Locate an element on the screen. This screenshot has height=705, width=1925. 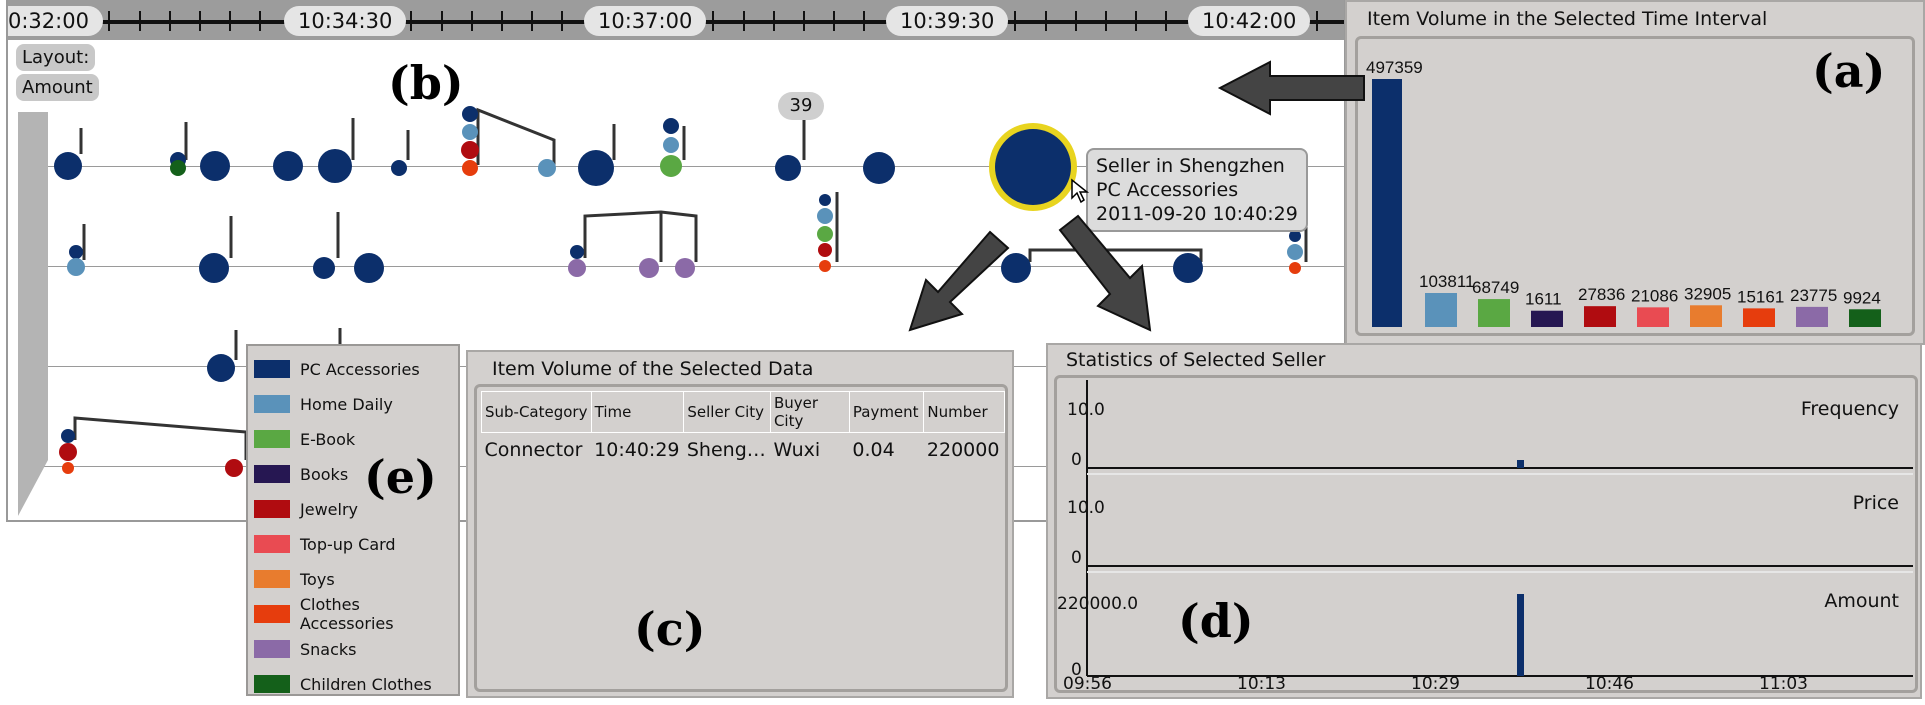
cell-time: 10:40:29 is located at coordinates (637, 450).